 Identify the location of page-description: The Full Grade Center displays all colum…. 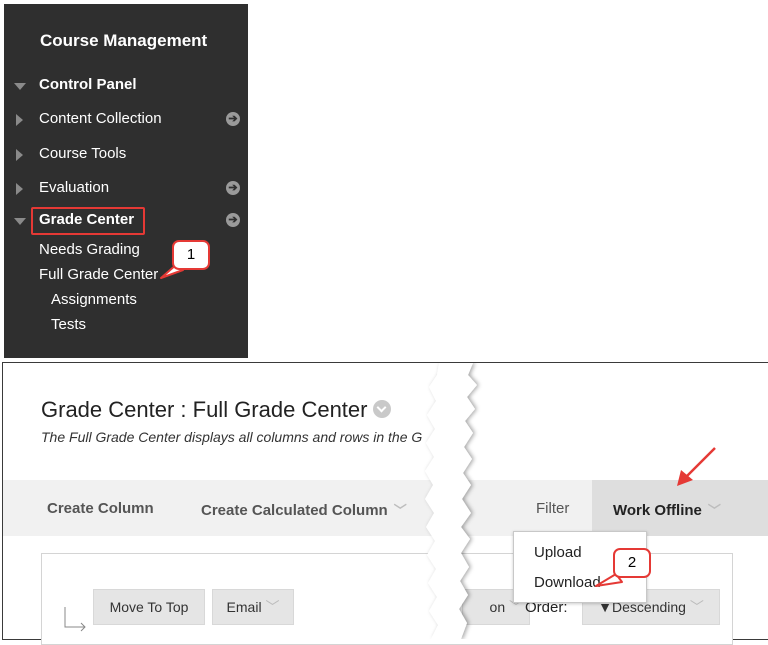
(232, 437).